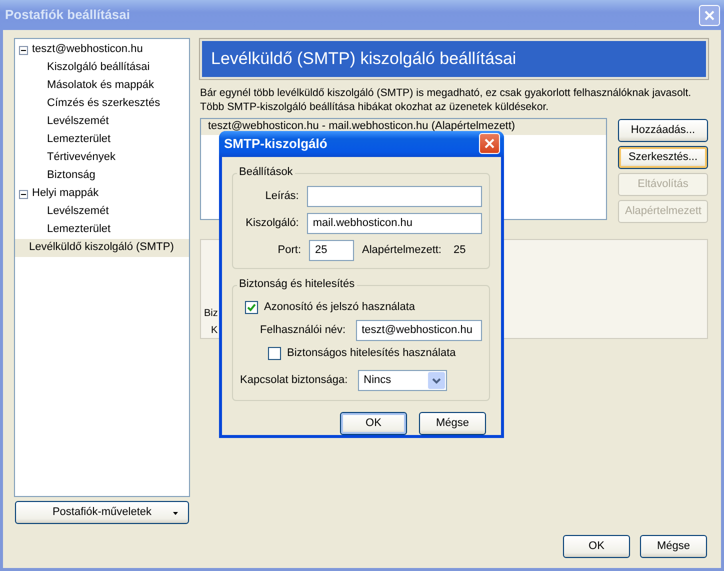 The width and height of the screenshot is (724, 571). What do you see at coordinates (303, 330) in the screenshot?
I see `field-label: Felhasználói név:` at bounding box center [303, 330].